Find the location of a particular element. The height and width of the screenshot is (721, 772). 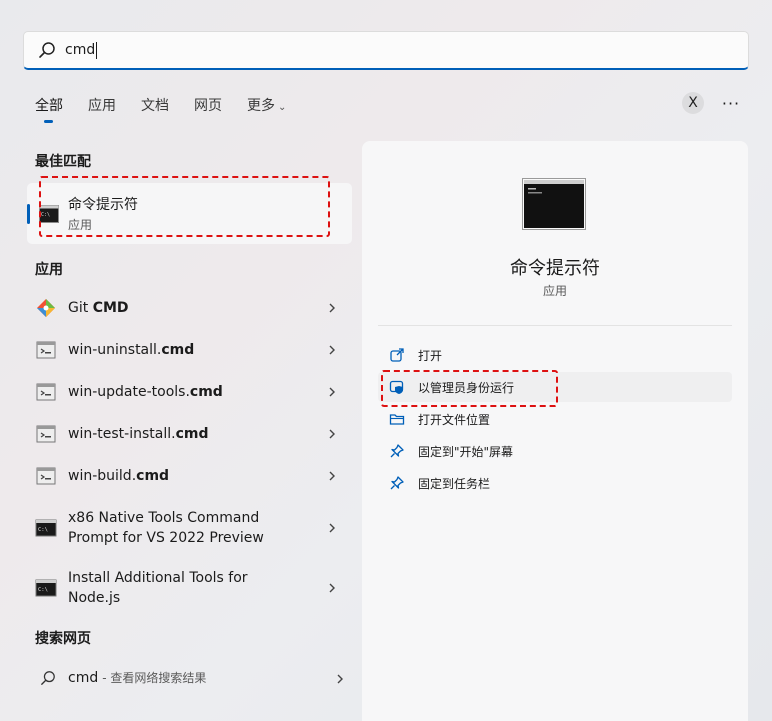

list-item-label: win-build.cmd is located at coordinates (118, 476).